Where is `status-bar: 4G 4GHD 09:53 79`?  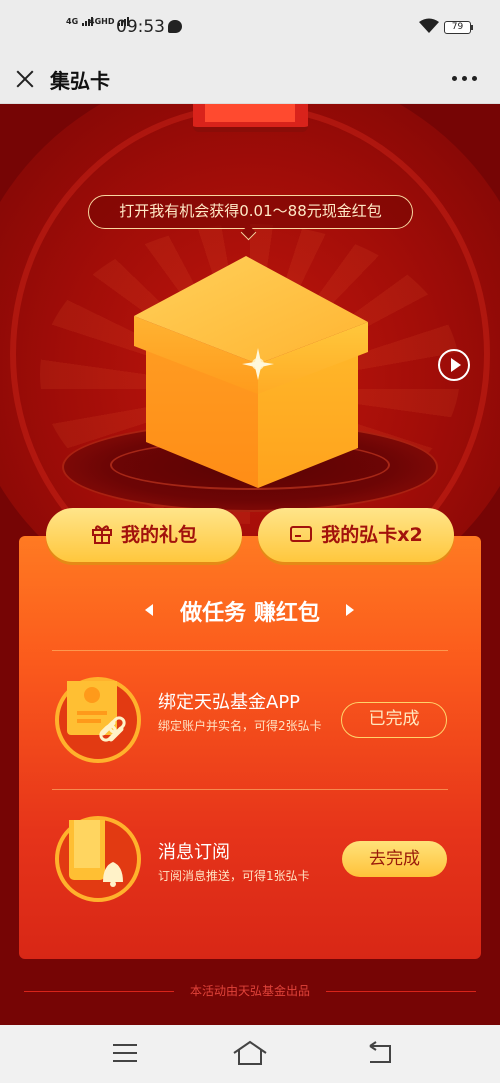
status-bar: 4G 4GHD 09:53 79 is located at coordinates (250, 28).